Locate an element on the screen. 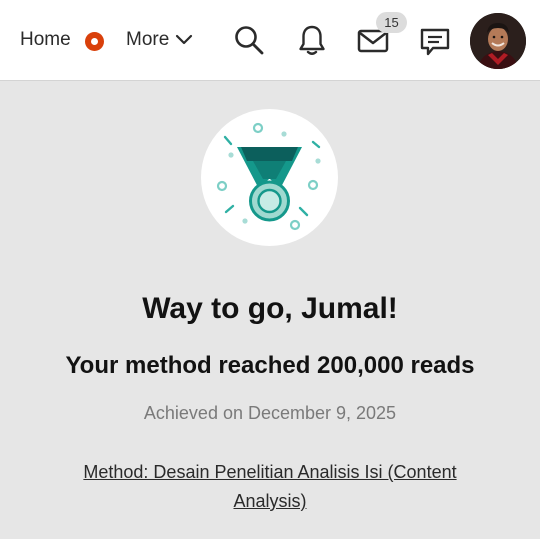 This screenshot has width=540, height=539. nav-more-menu: More is located at coordinates (159, 40).